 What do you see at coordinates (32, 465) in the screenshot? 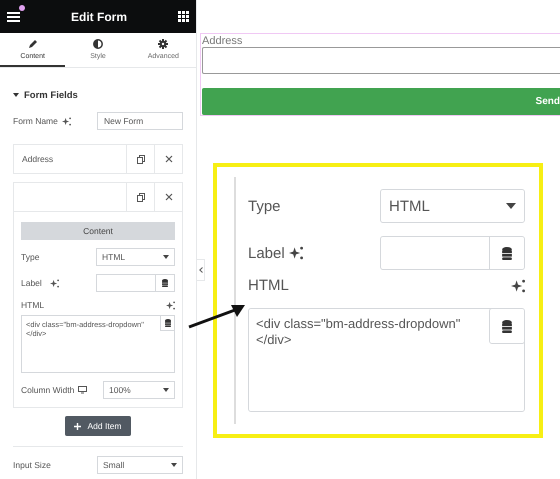
I see `field-label: Input Size` at bounding box center [32, 465].